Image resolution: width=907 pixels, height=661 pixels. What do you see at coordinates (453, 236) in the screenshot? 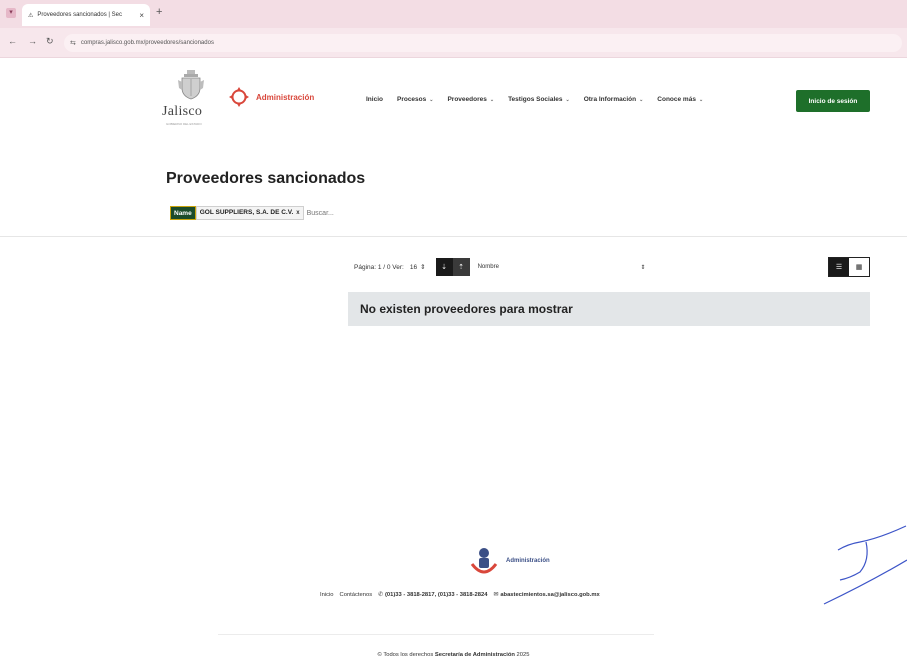
I see `divider` at bounding box center [453, 236].